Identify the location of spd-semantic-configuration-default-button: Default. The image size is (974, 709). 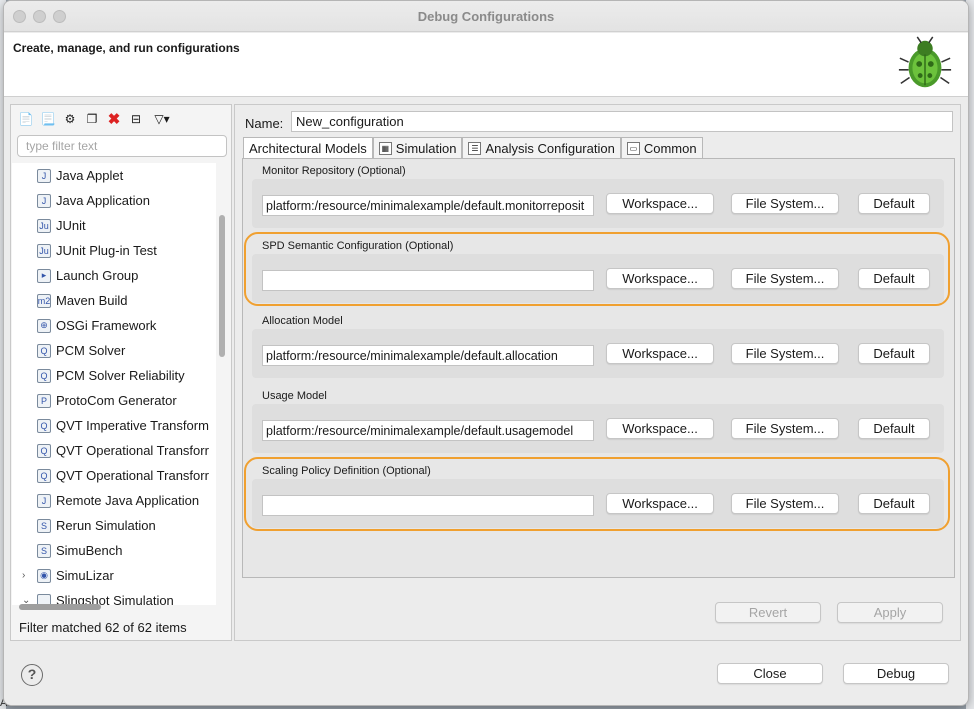
(894, 278).